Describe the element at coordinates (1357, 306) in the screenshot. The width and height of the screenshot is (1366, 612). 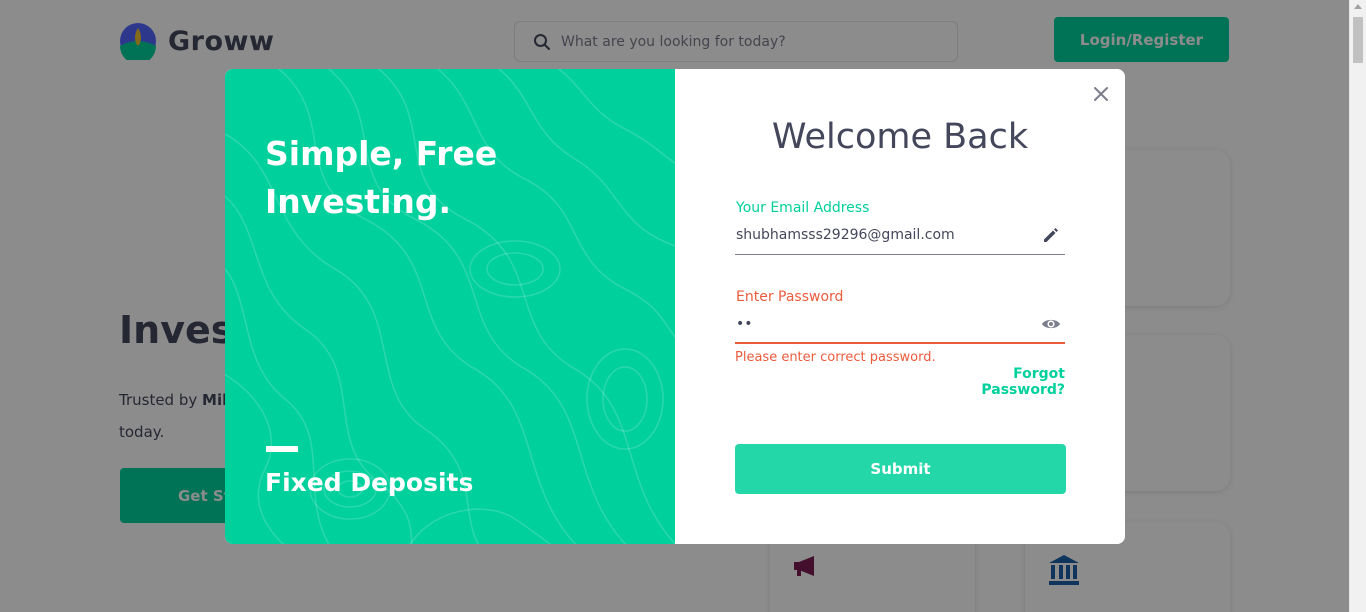
I see `page-scrollbar` at that location.